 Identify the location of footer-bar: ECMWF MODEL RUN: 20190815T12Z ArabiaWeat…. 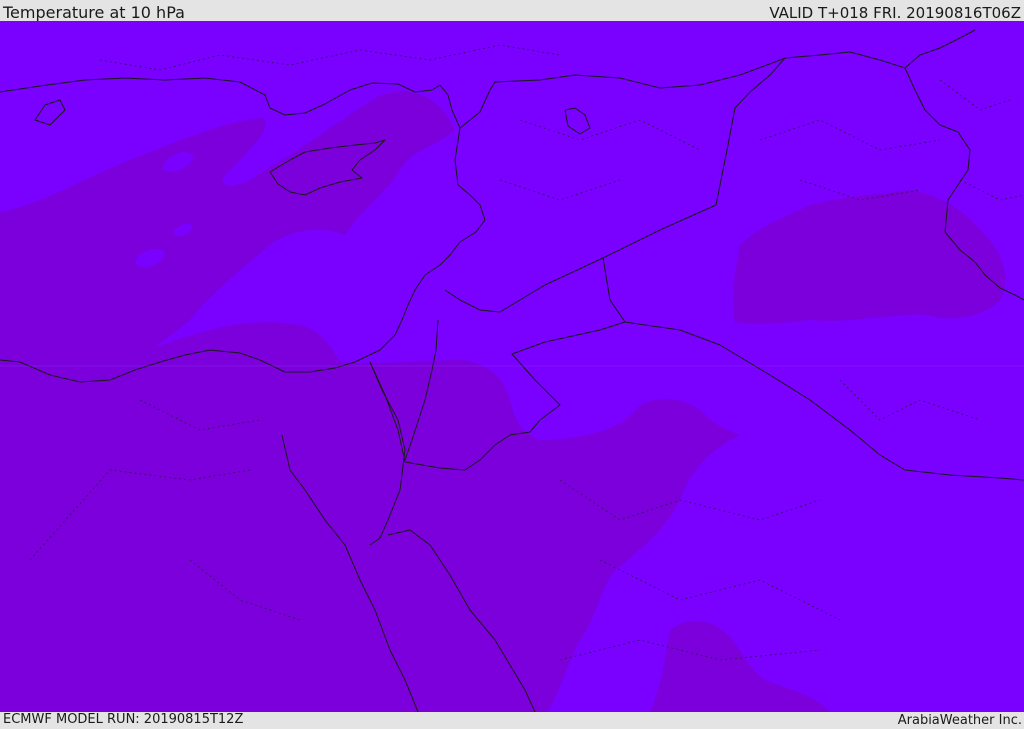
(512, 720).